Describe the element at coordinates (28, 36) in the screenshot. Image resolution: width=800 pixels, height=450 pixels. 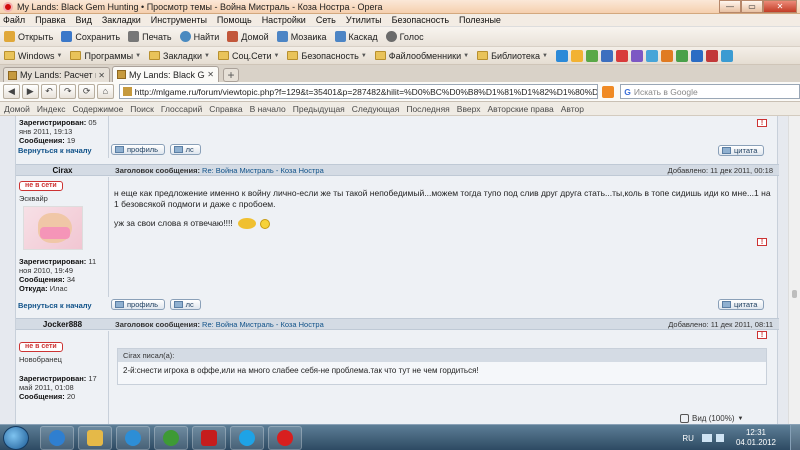
I see `open-button: Открыть` at that location.